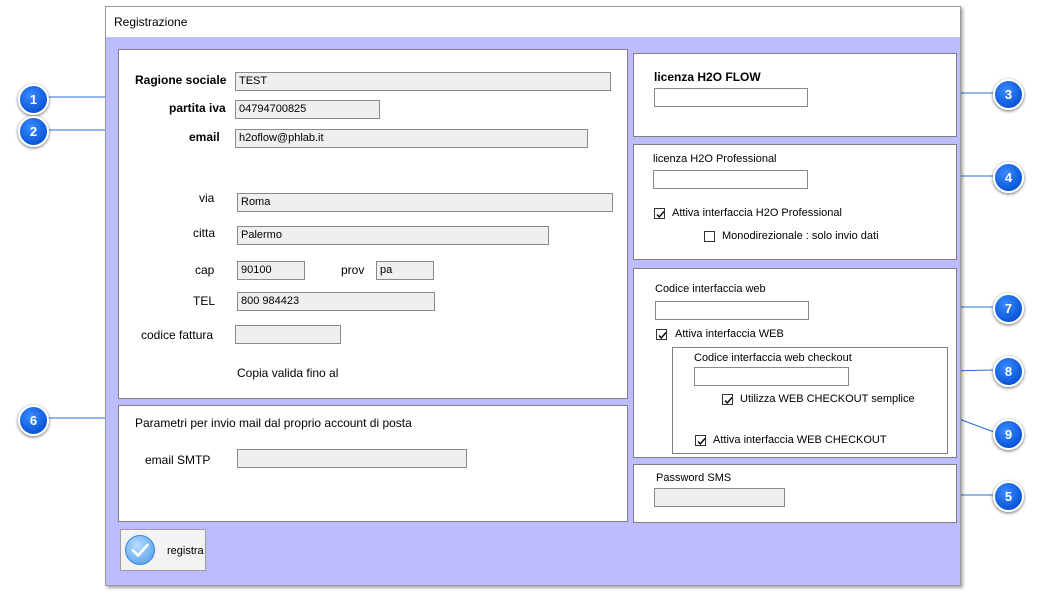 Image resolution: width=1043 pixels, height=595 pixels. Describe the element at coordinates (1008, 434) in the screenshot. I see `callout-9: 9` at that location.